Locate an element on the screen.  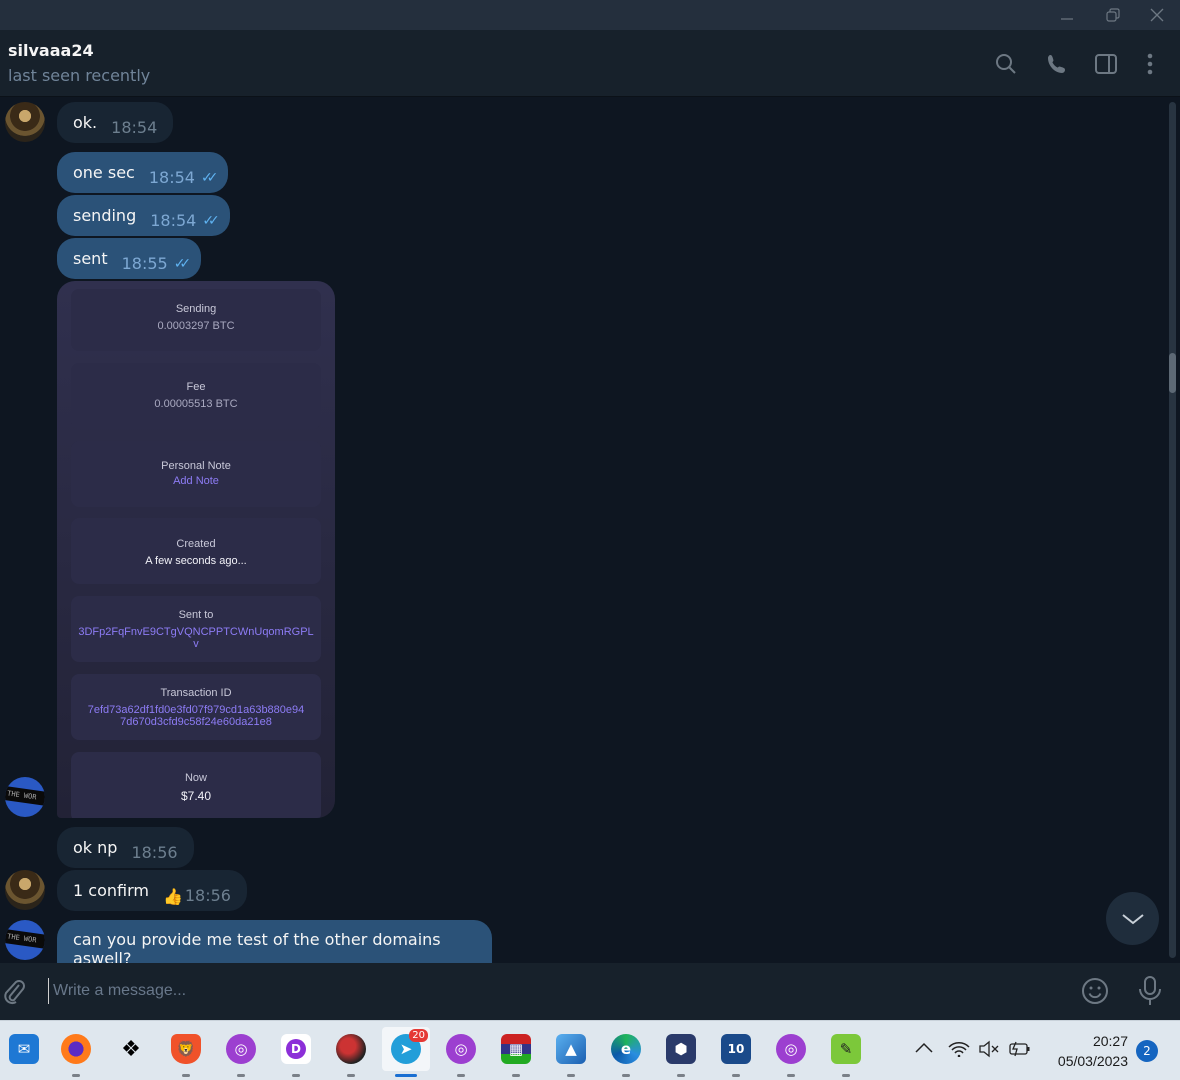
message-in: ok. 18:54 is located at coordinates (115, 122).